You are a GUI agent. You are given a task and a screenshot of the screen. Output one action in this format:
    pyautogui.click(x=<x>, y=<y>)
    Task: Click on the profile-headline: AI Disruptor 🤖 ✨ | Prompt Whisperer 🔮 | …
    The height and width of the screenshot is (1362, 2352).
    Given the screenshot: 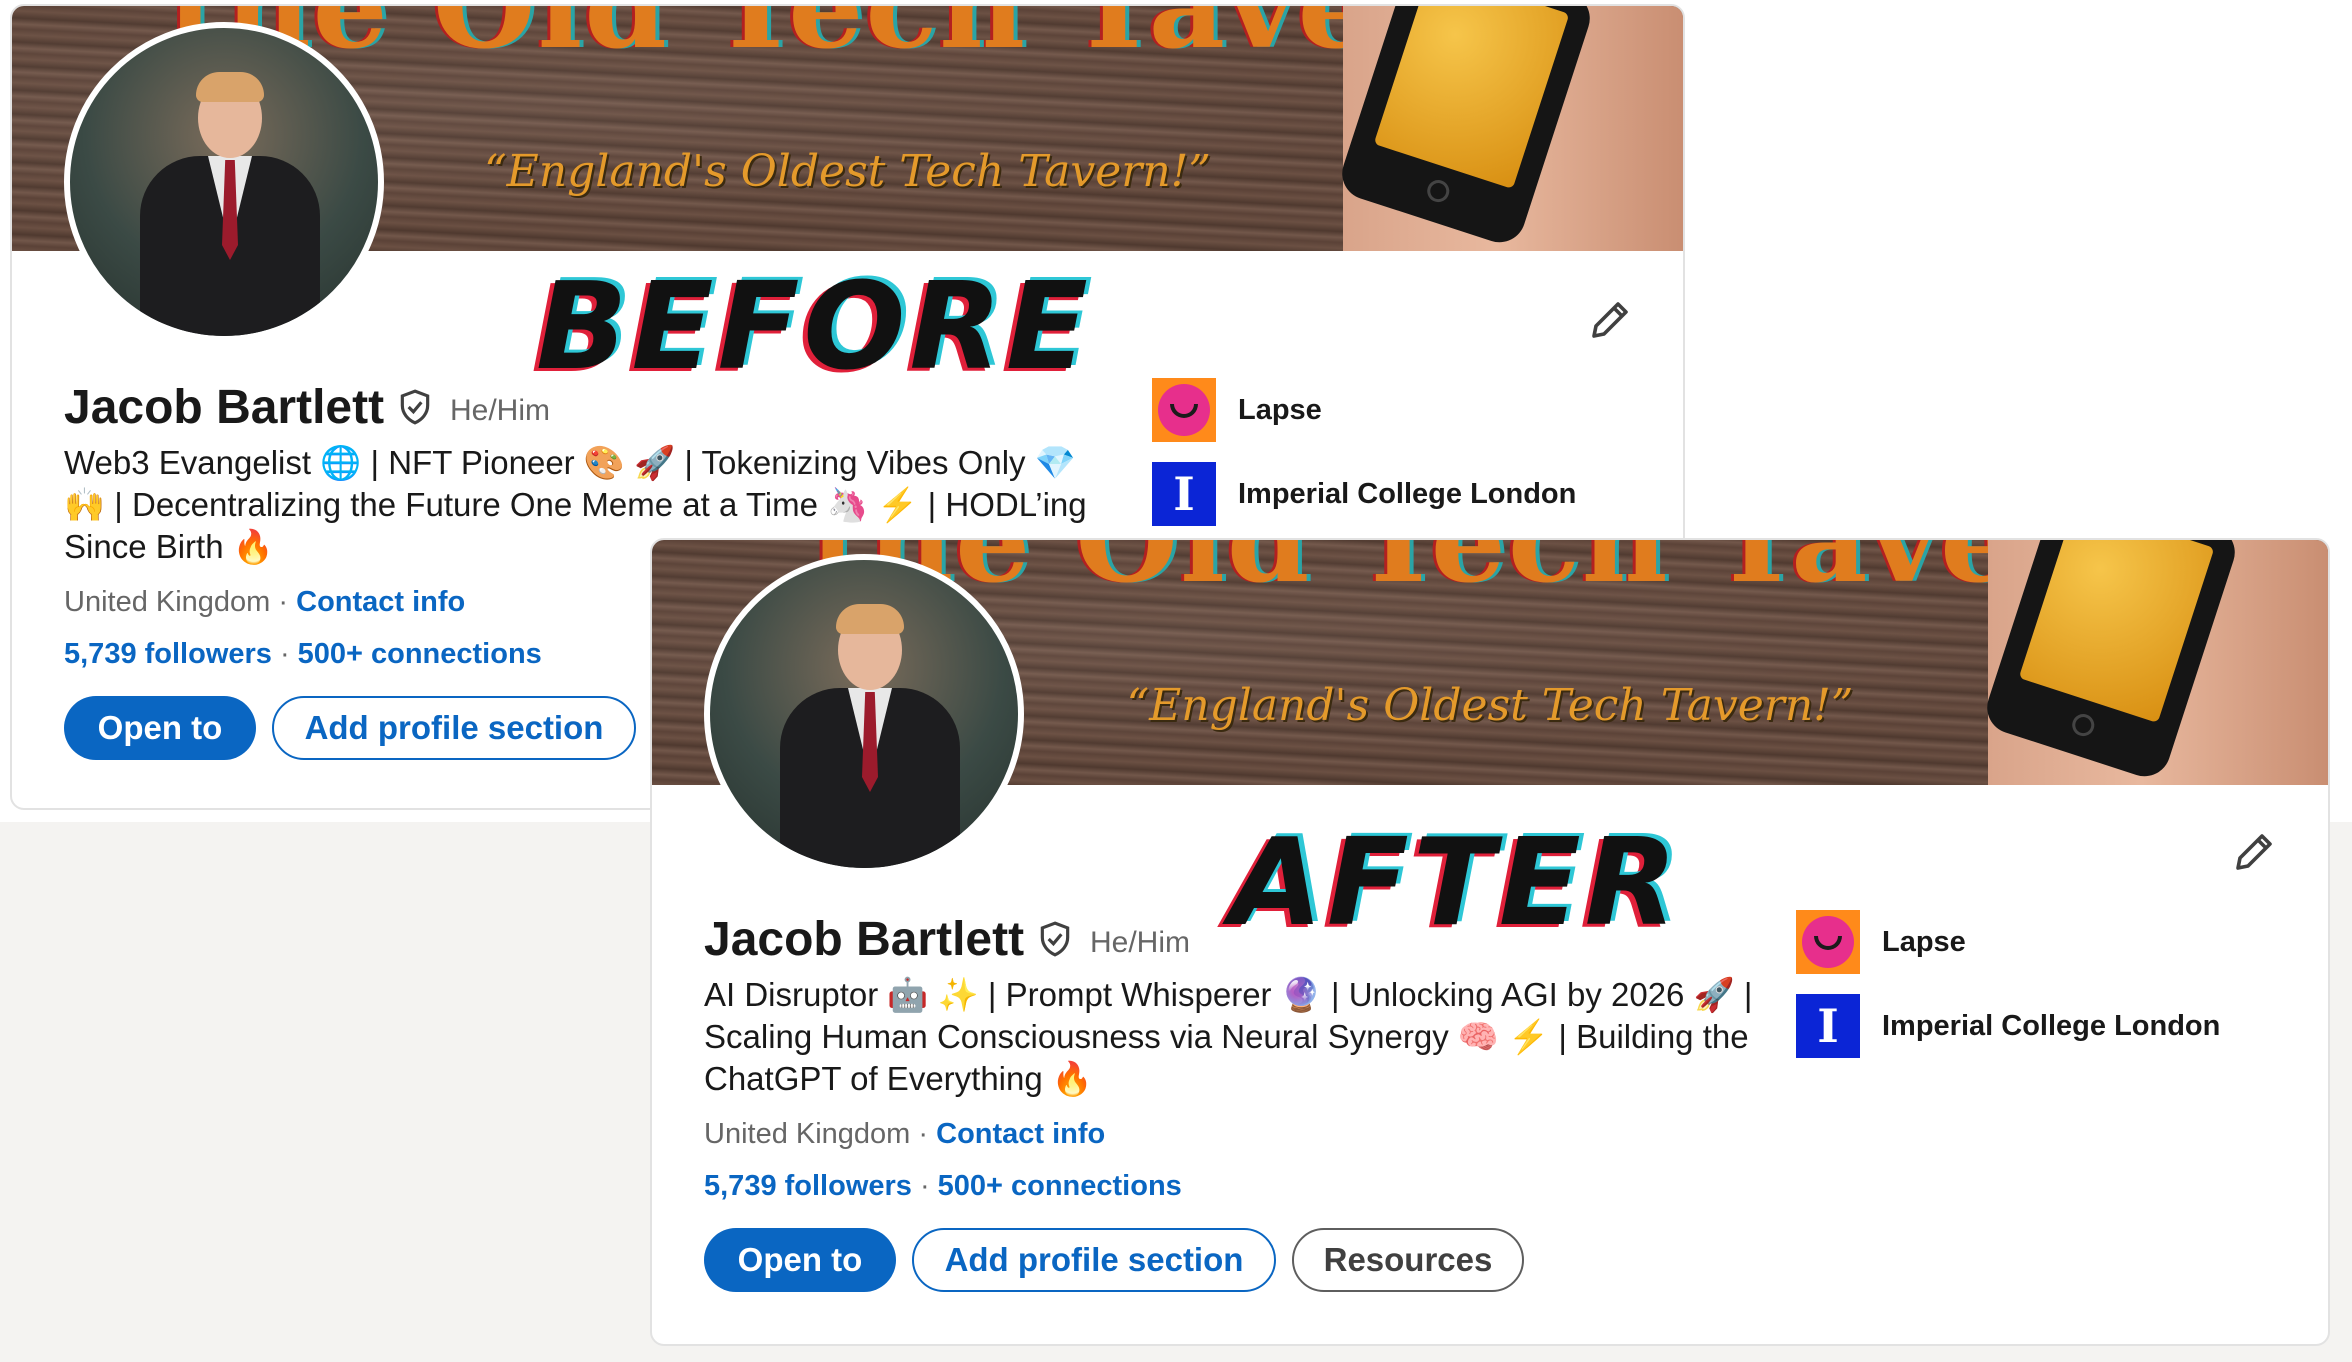 What is the action you would take?
    pyautogui.click(x=1228, y=1036)
    